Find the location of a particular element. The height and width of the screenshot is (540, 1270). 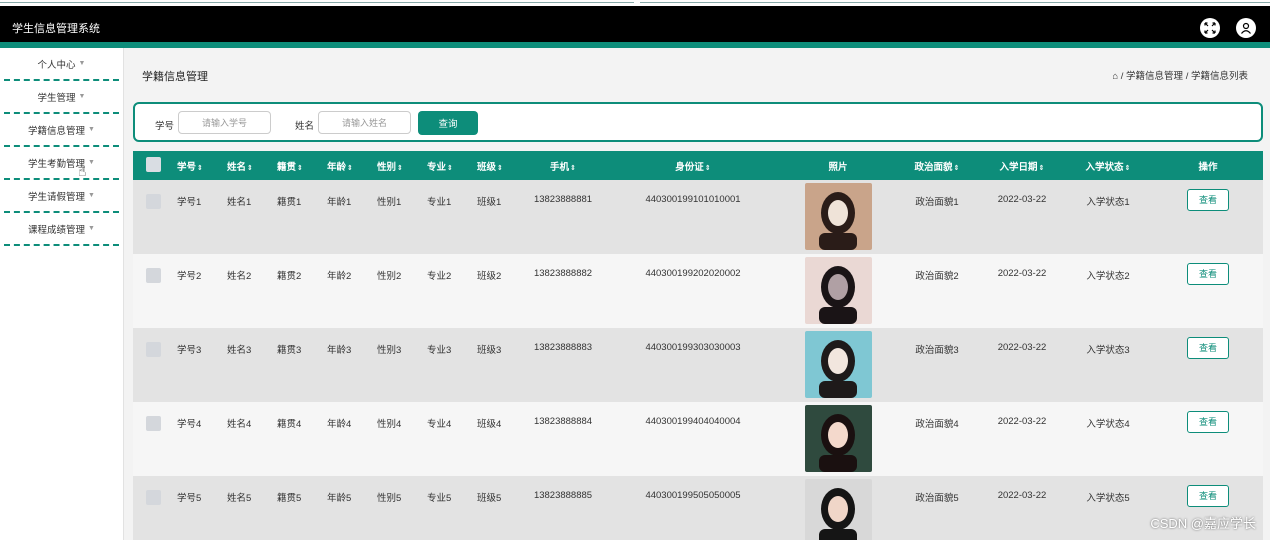

column-header: 照片 is located at coordinates (838, 167).